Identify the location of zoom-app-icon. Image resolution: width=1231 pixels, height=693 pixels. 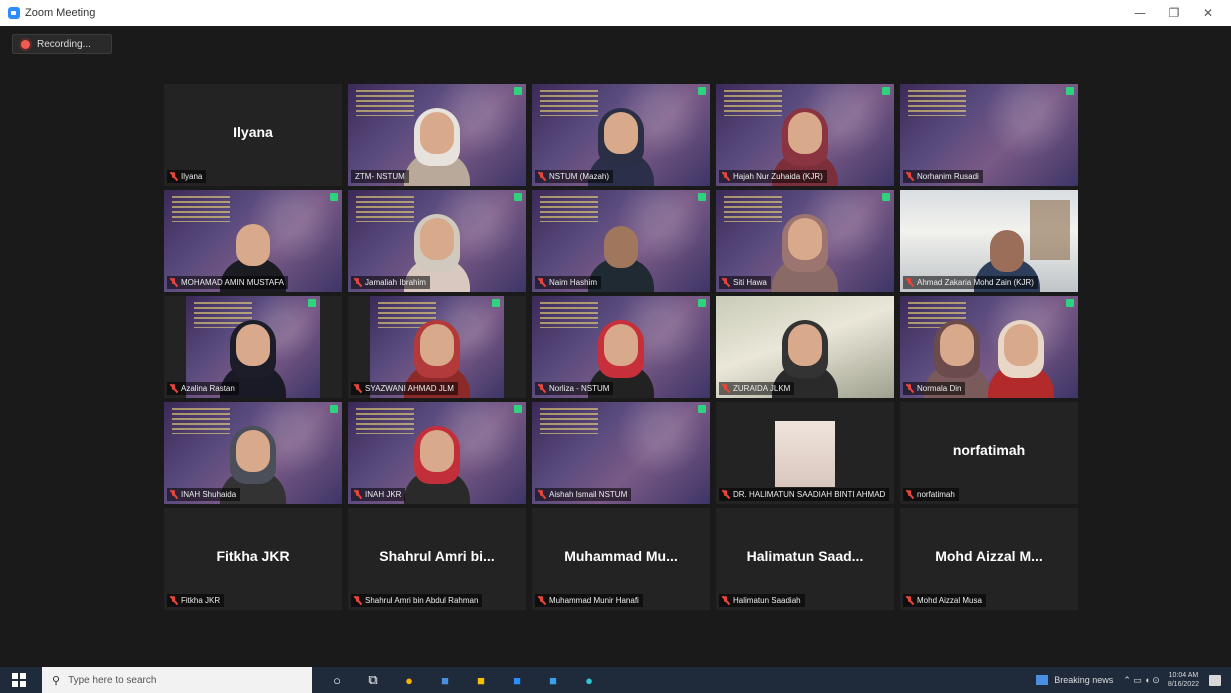
(14, 13).